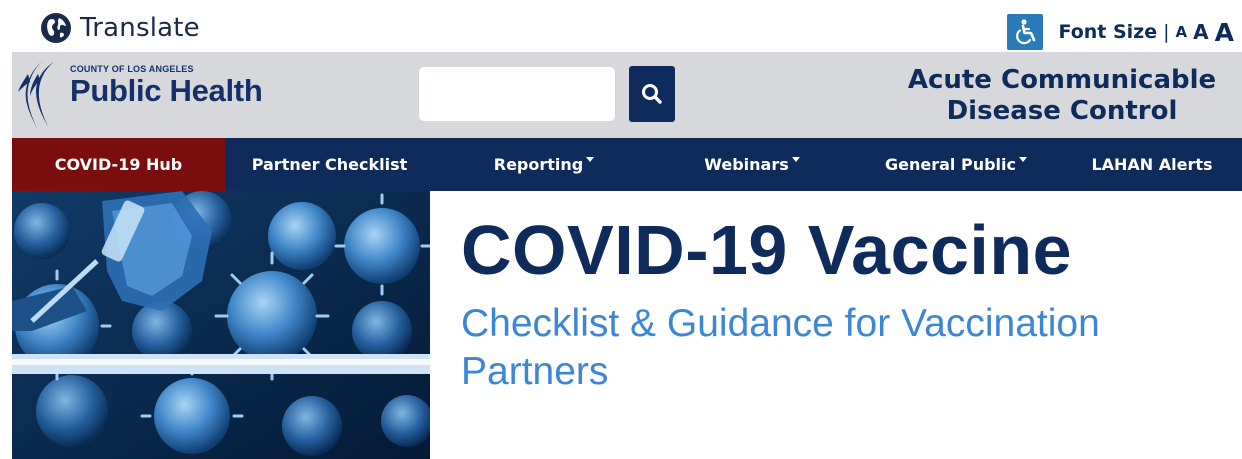 The width and height of the screenshot is (1242, 459). I want to click on translate-button: Translate, so click(120, 28).